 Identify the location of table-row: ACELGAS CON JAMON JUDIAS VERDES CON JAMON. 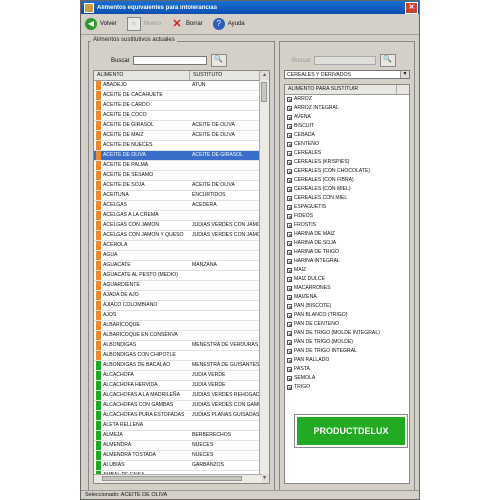
(181, 226).